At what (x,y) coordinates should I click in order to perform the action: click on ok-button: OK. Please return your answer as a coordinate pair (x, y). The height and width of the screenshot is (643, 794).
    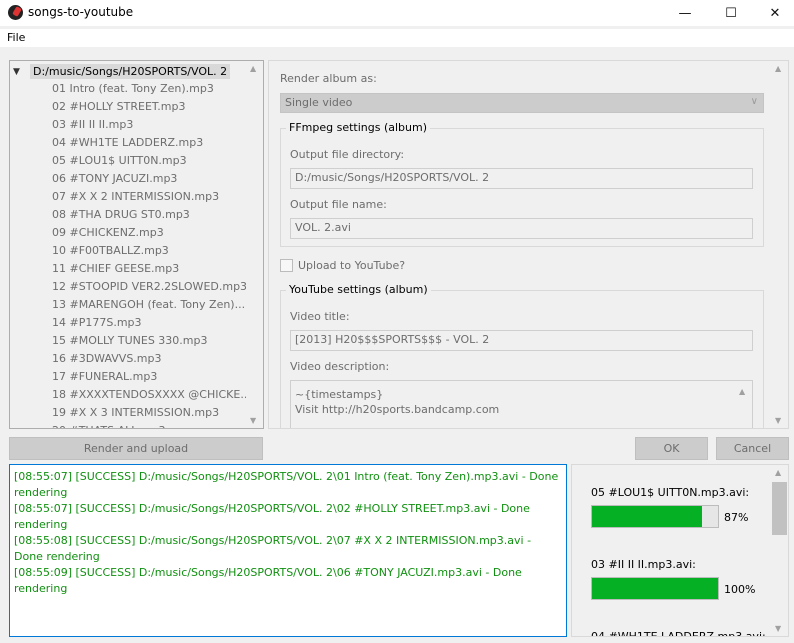
    Looking at the image, I should click on (671, 448).